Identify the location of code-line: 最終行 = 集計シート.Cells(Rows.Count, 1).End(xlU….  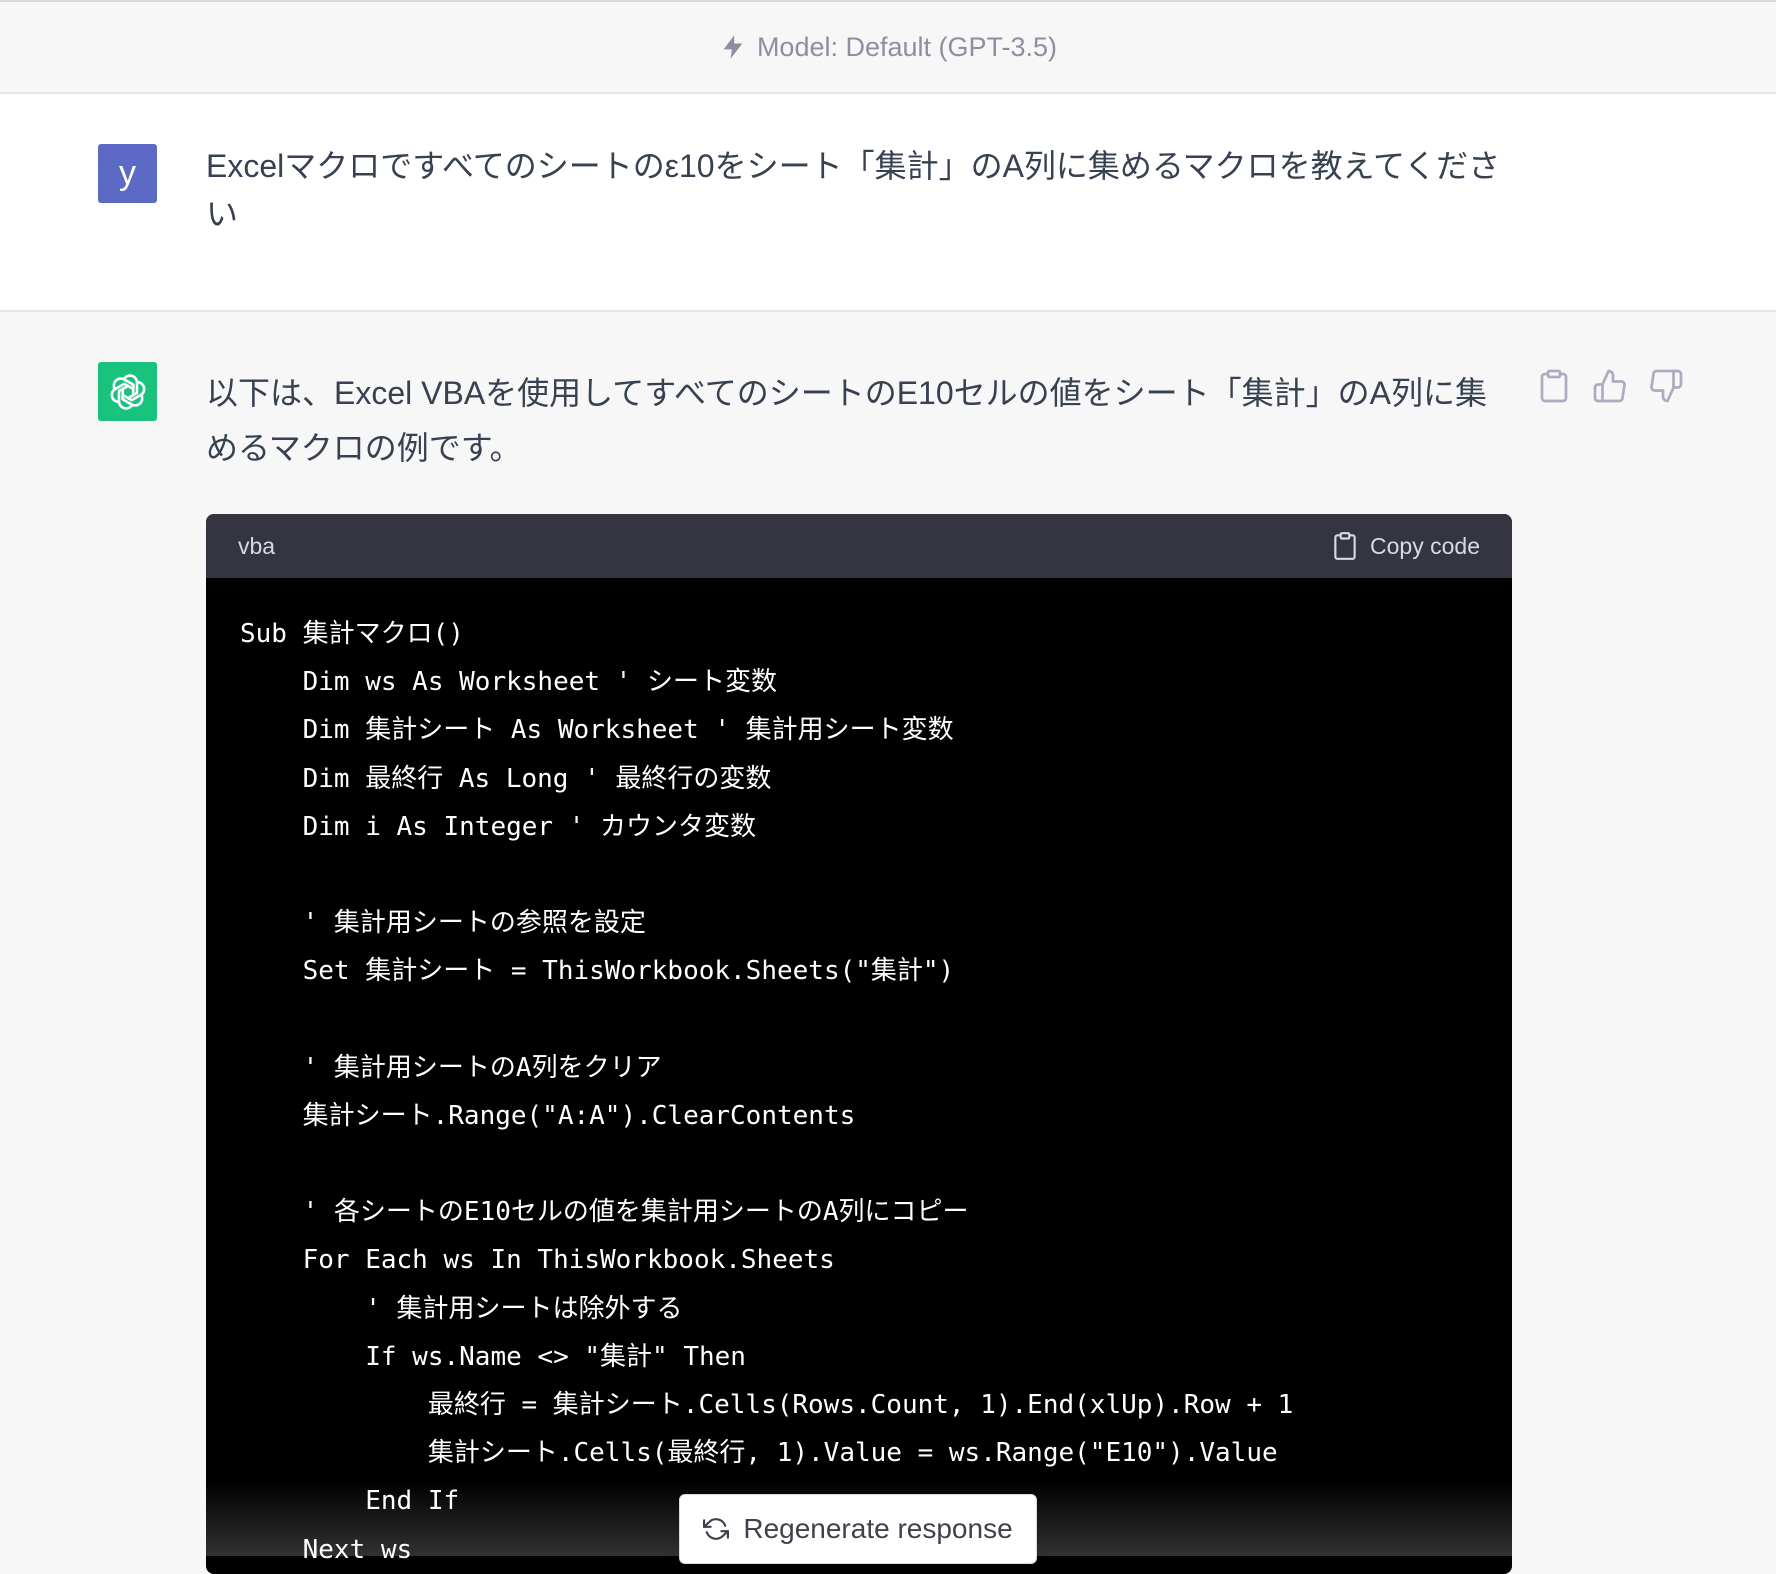
(767, 1405).